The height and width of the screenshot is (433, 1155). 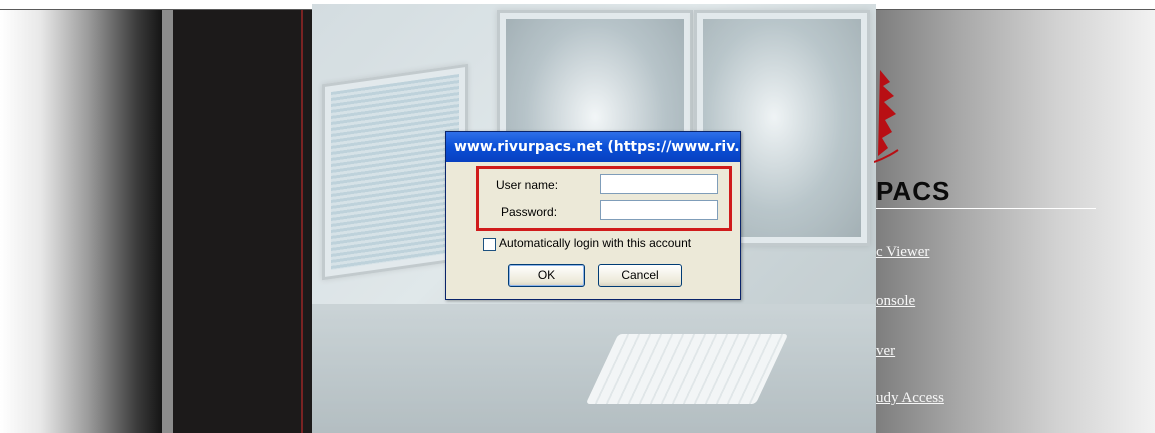 What do you see at coordinates (595, 243) in the screenshot?
I see `auto-login-label: Automatically login with this account` at bounding box center [595, 243].